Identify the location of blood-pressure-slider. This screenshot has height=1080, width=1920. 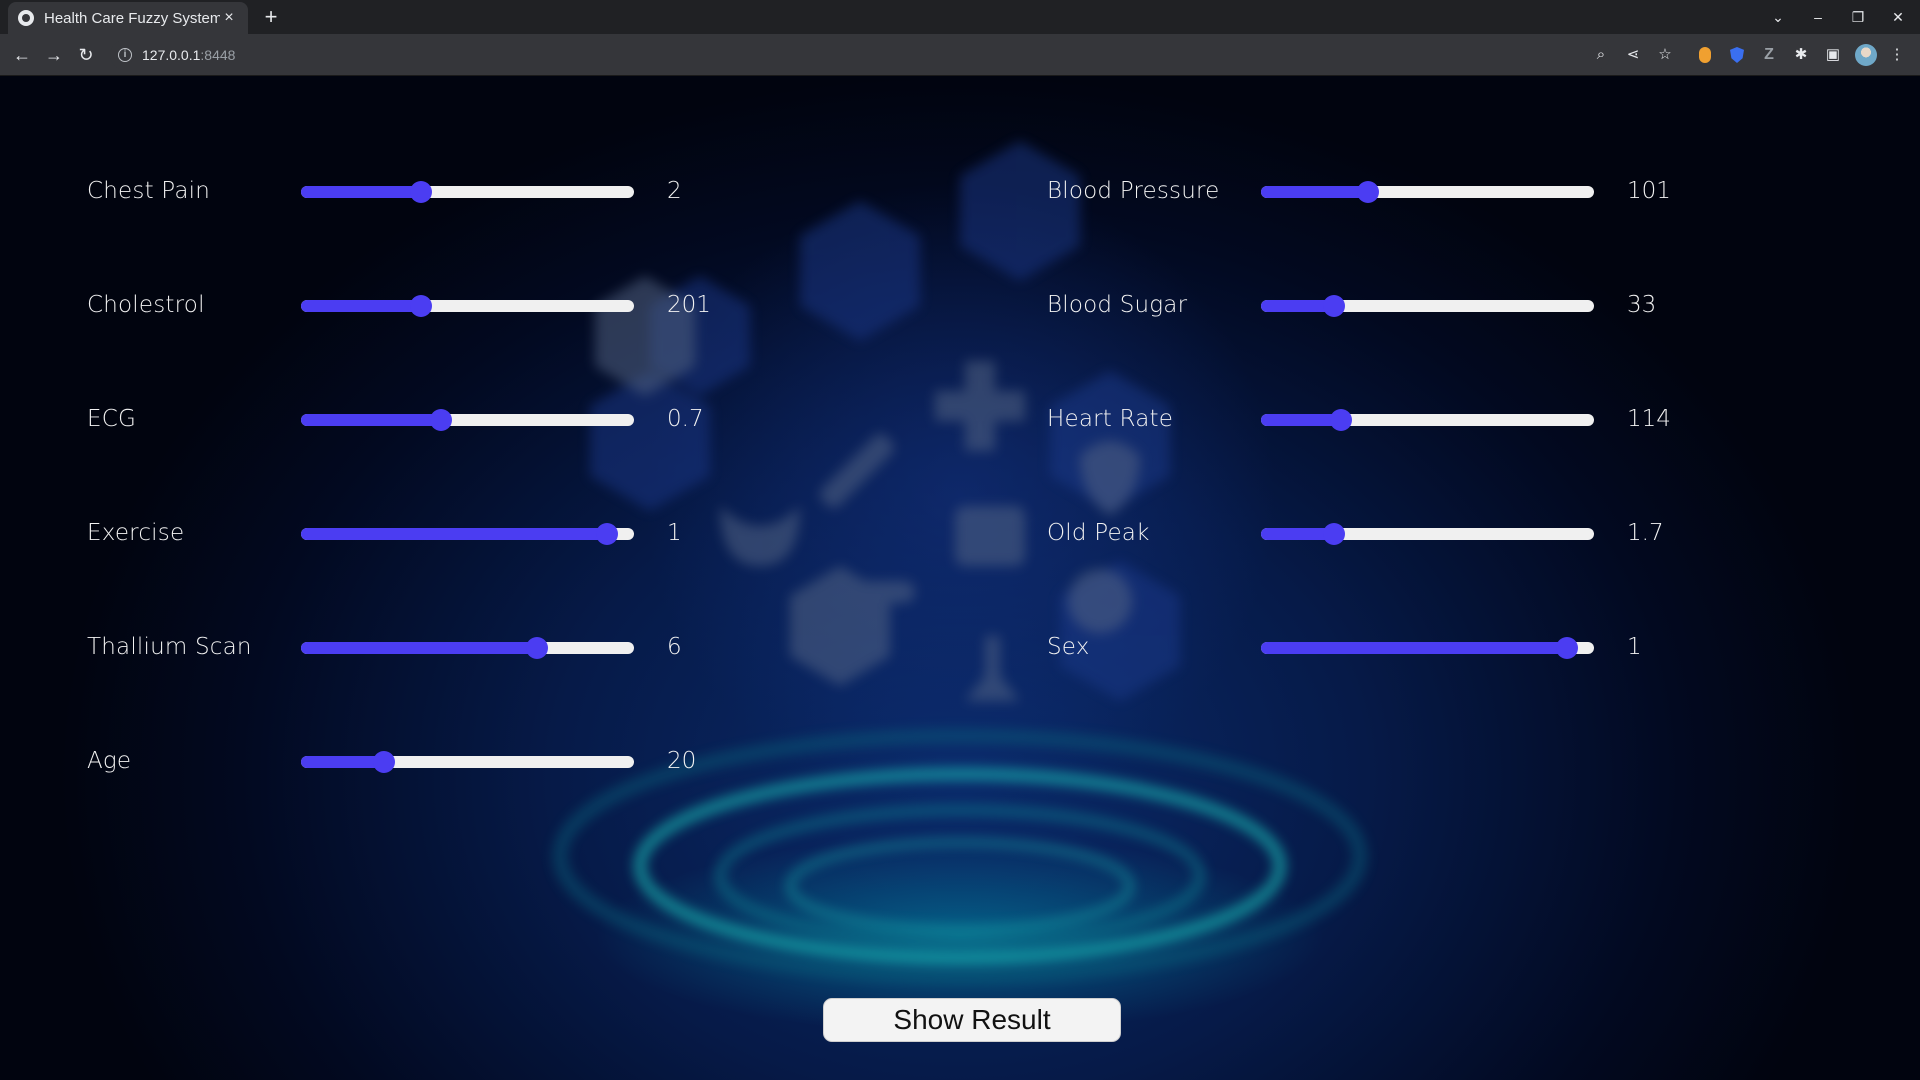
(1427, 192).